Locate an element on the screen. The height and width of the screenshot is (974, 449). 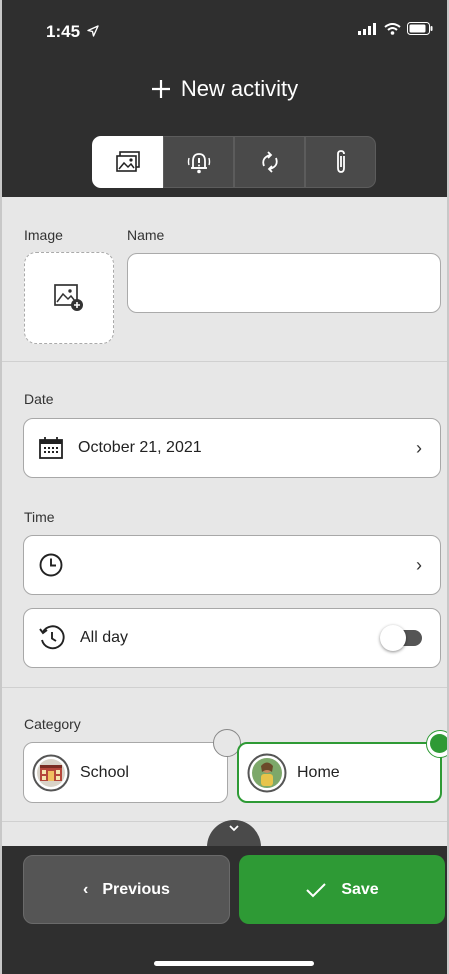
name-input is located at coordinates (284, 283).